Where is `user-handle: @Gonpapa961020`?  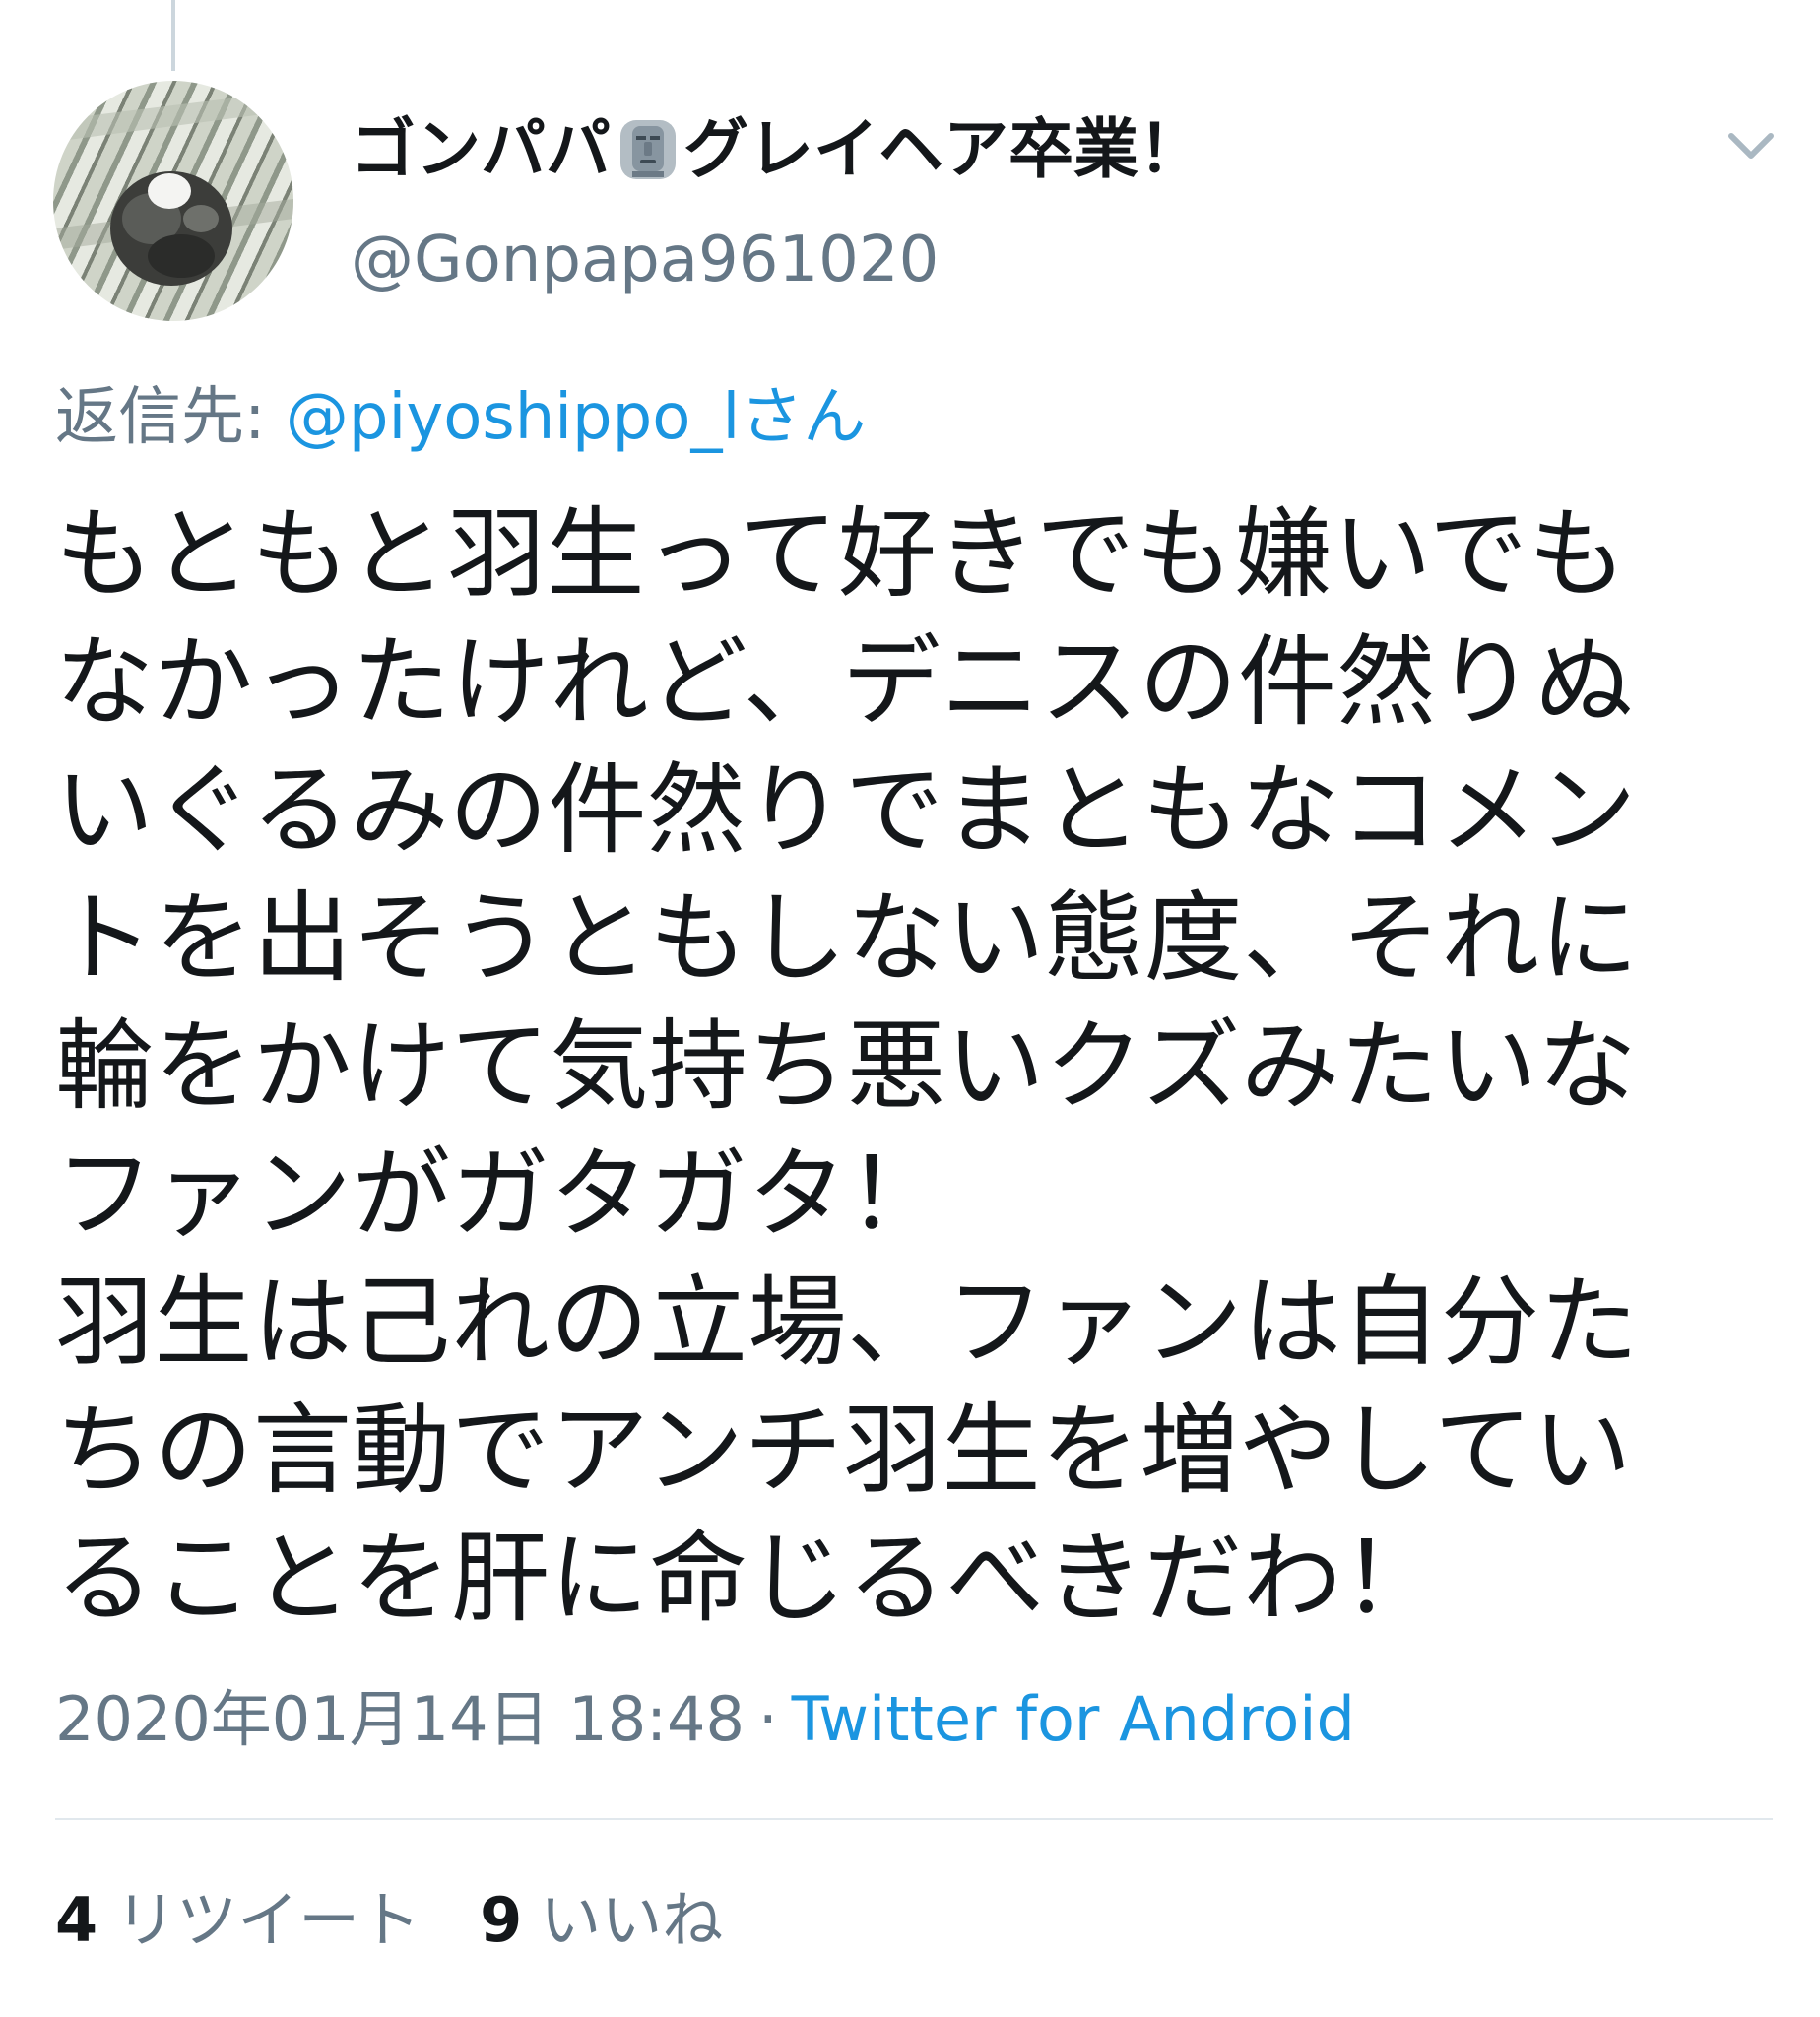
user-handle: @Gonpapa961020 is located at coordinates (645, 260).